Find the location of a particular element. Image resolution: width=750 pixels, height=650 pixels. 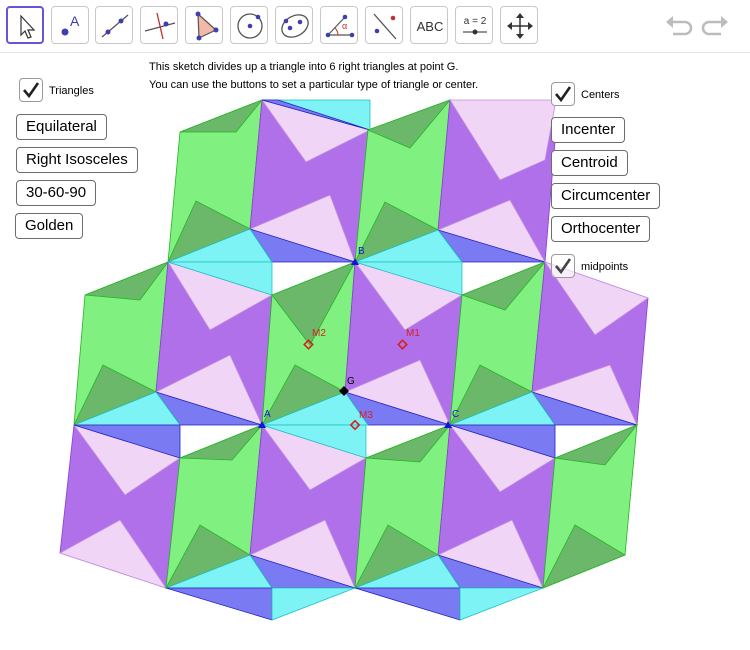

point-c-label: C is located at coordinates (455, 414).